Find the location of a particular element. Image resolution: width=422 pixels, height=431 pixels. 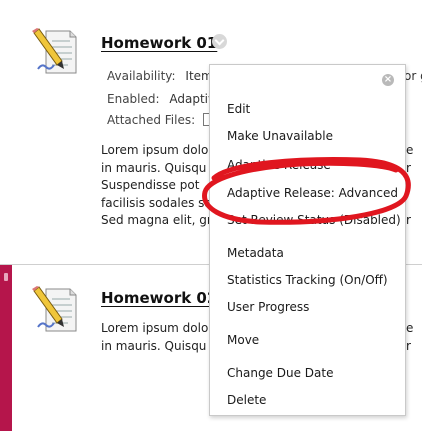

availability-tail: or g is located at coordinates (413, 76).